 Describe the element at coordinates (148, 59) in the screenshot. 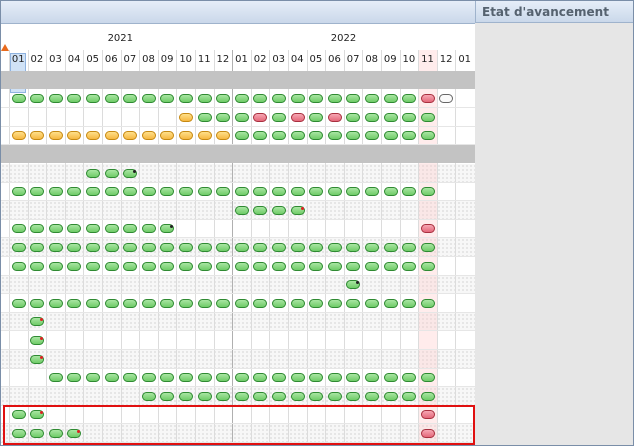

I see `month-header: 08` at that location.